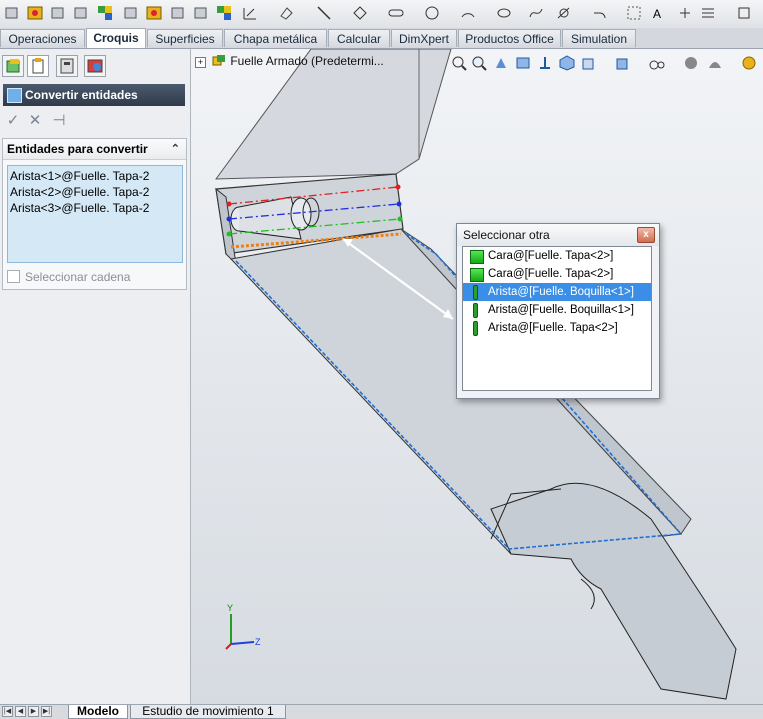  What do you see at coordinates (46, 711) in the screenshot?
I see `last-tab-icon: ▶|` at bounding box center [46, 711].